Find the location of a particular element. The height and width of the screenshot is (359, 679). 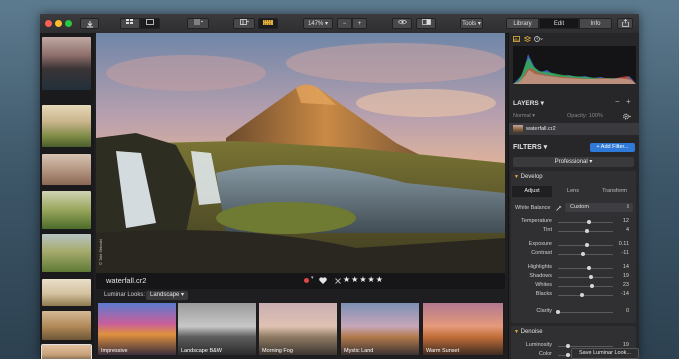

workspace-dropdown: Professional ▾ is located at coordinates (573, 162).